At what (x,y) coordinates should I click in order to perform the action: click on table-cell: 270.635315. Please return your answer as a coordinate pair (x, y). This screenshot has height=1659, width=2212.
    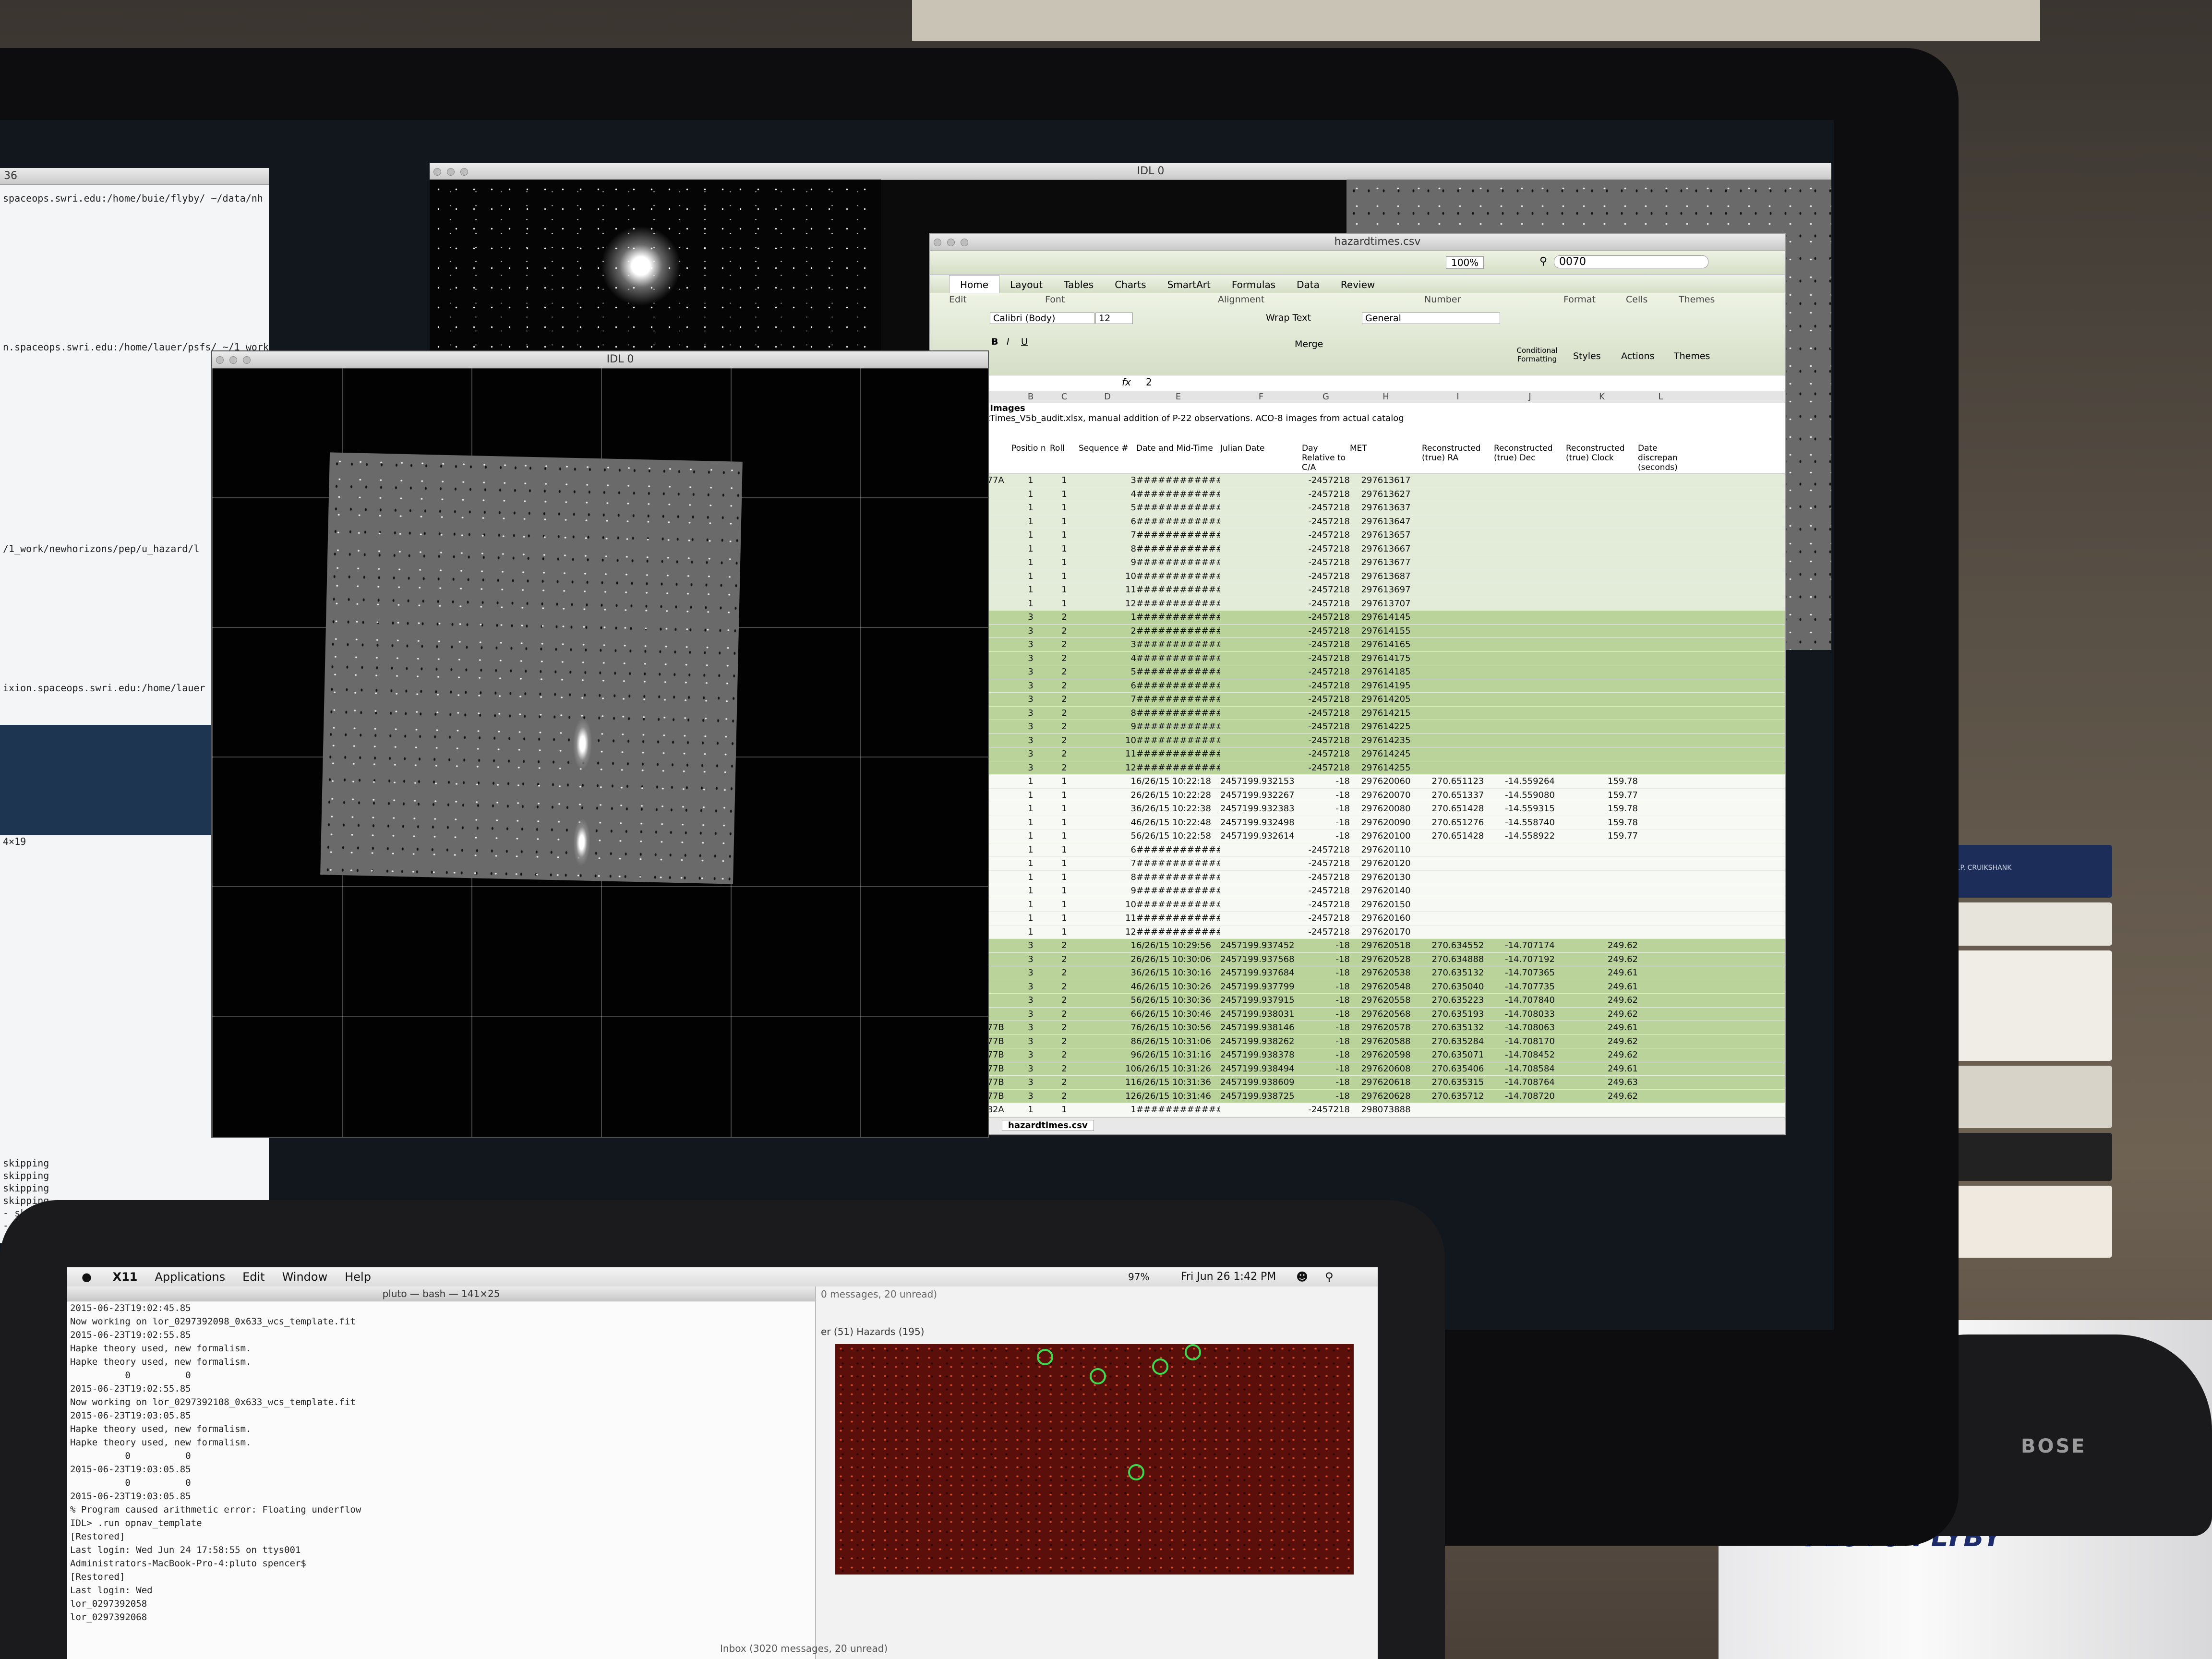
    Looking at the image, I should click on (1458, 1082).